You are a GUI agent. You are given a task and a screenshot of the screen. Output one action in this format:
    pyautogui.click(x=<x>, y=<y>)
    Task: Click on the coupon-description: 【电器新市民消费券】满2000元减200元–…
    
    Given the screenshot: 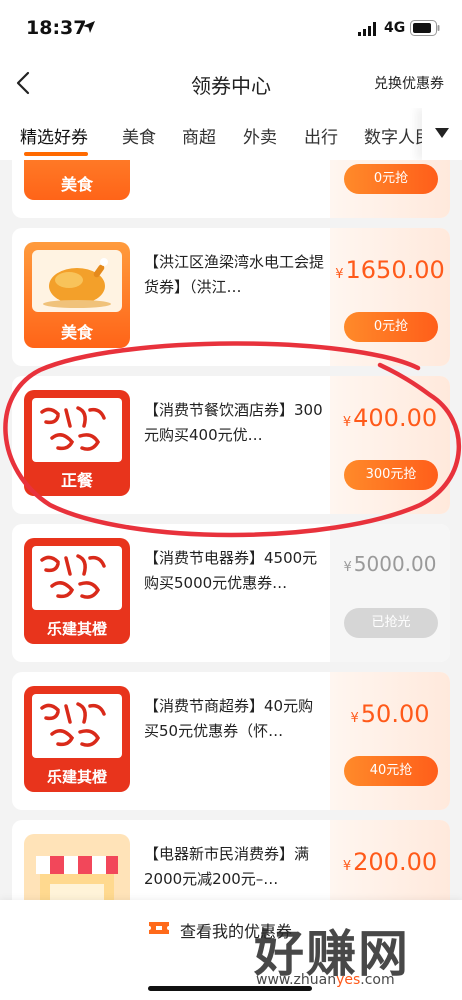 What is the action you would take?
    pyautogui.click(x=227, y=866)
    